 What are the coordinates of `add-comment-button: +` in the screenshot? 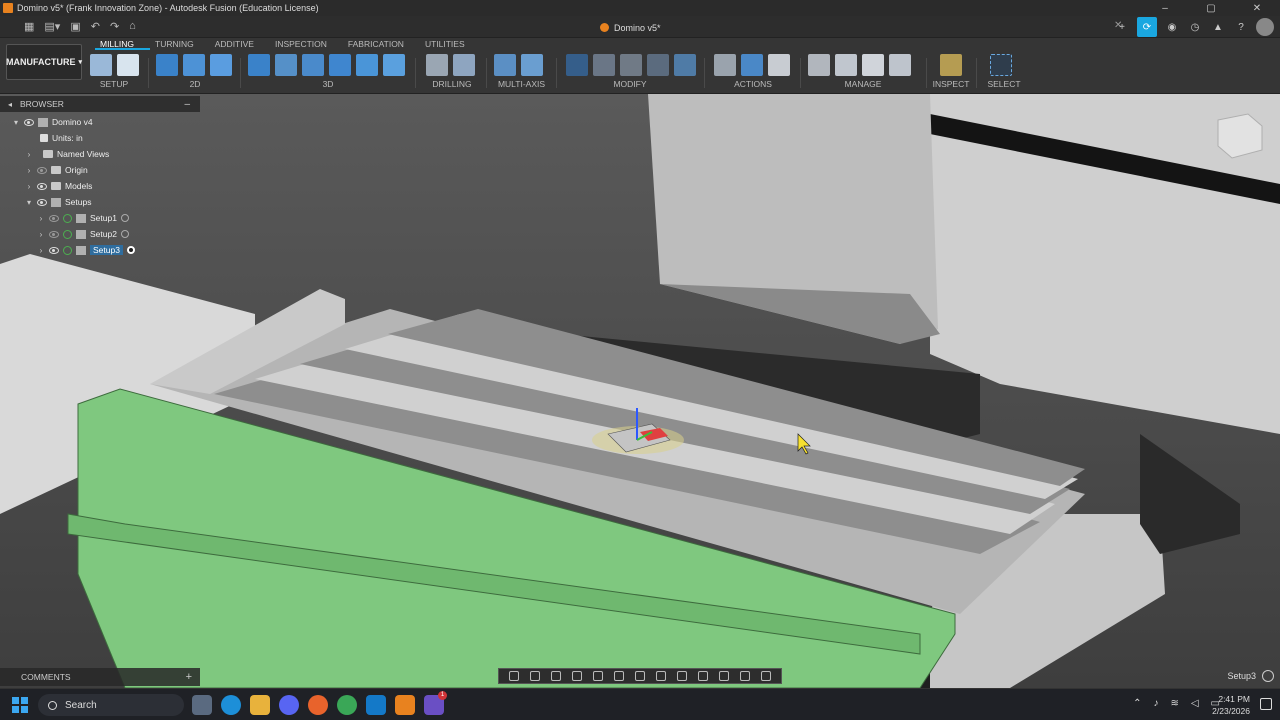 It's located at (189, 677).